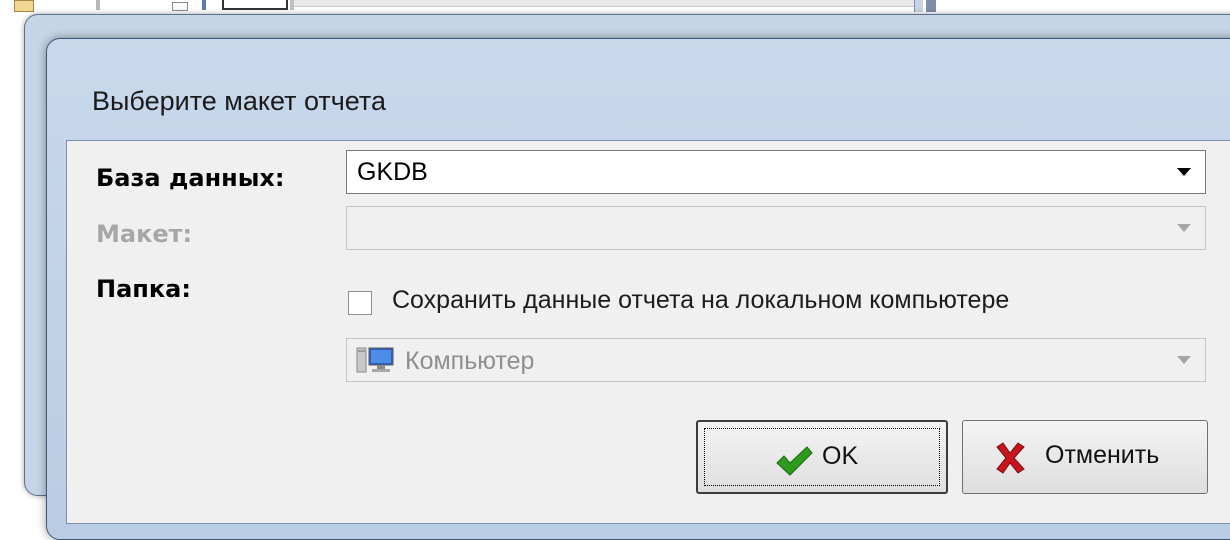  I want to click on cancel-button: Отменить, so click(1085, 457).